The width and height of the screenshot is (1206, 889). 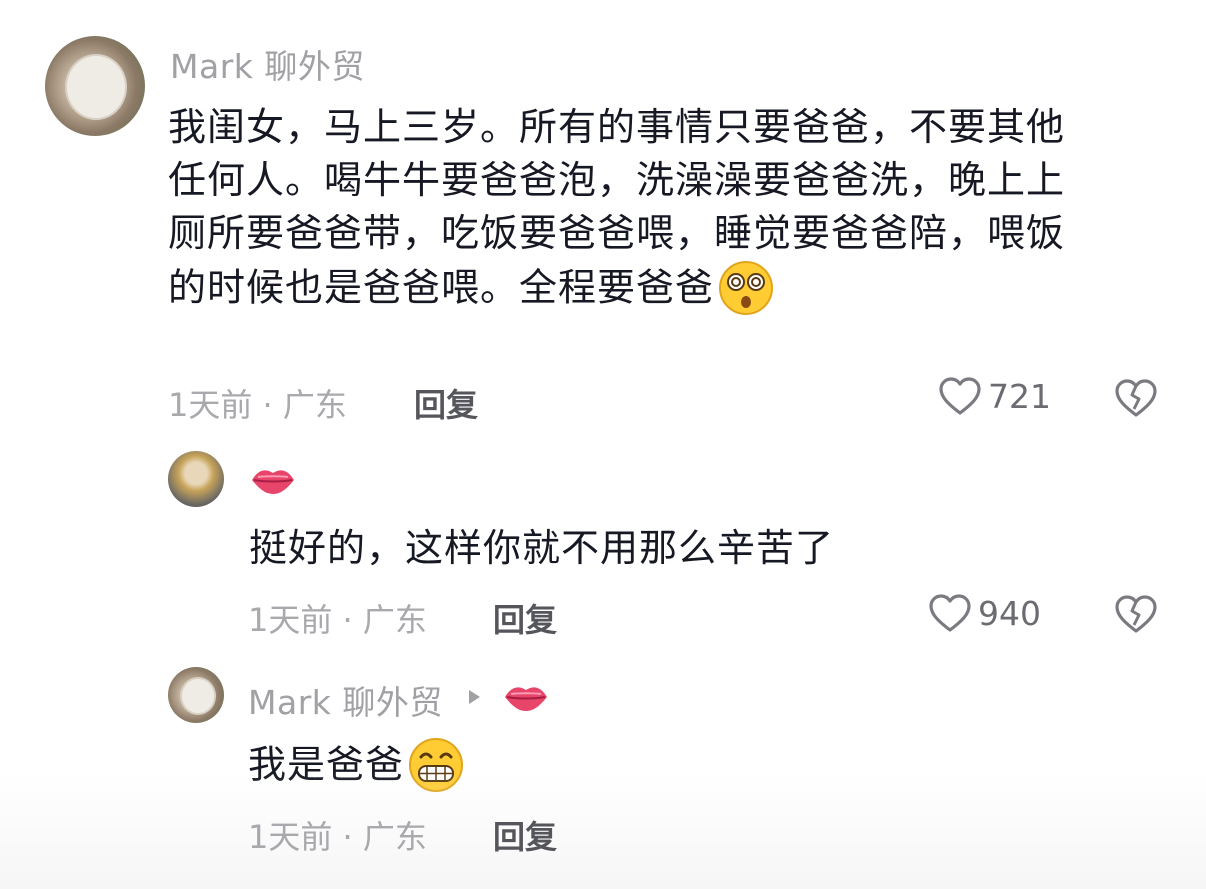 I want to click on reply-username: Mark 聊外贸, so click(x=345, y=700).